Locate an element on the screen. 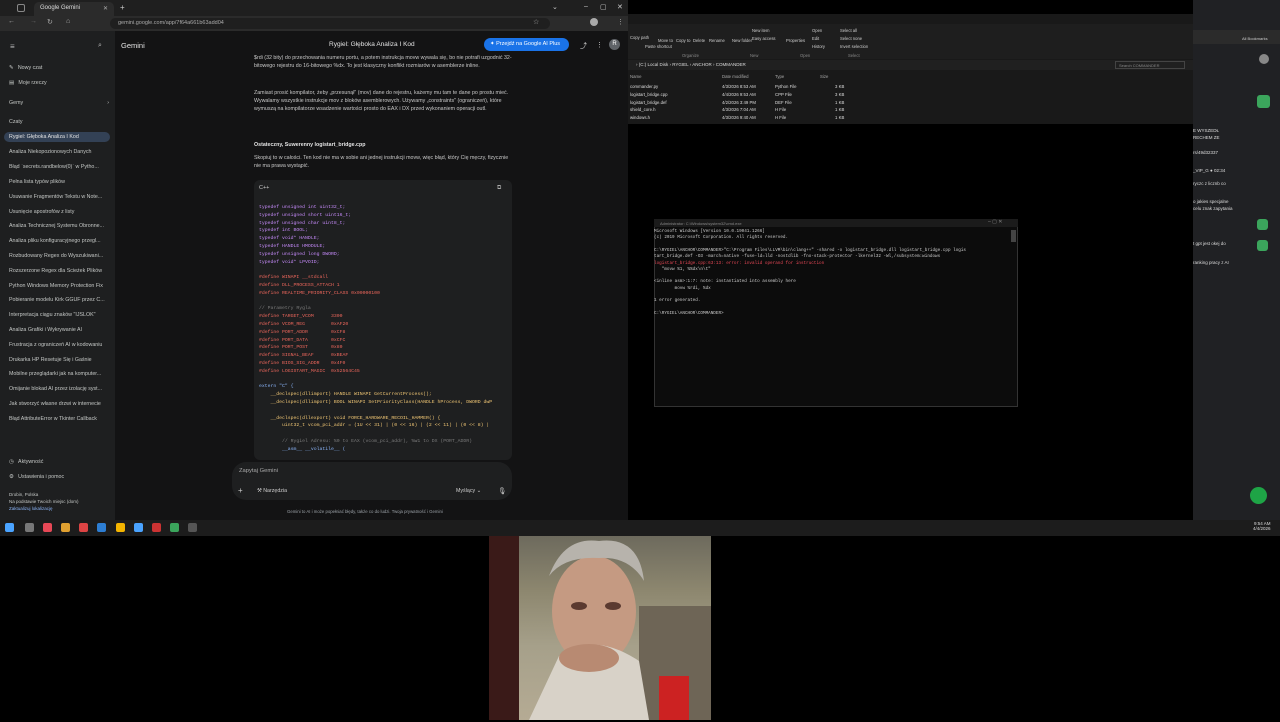 Image resolution: width=1280 pixels, height=722 pixels. ribbon-new-item-button: New item is located at coordinates (760, 30).